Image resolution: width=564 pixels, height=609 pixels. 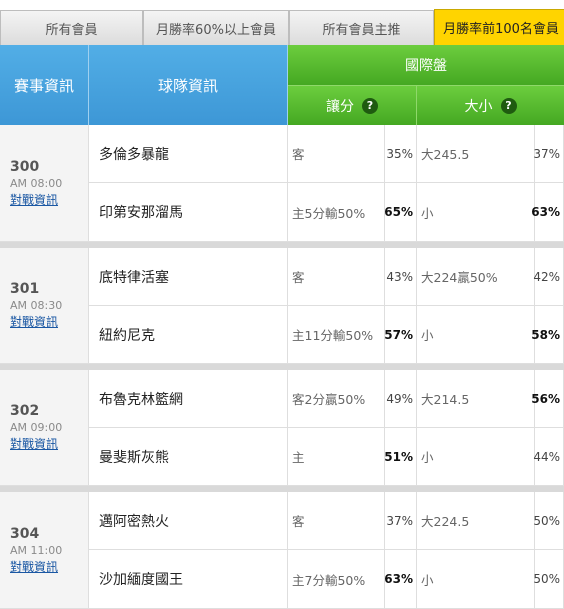 I want to click on handicap-percent: 65%, so click(x=400, y=212).